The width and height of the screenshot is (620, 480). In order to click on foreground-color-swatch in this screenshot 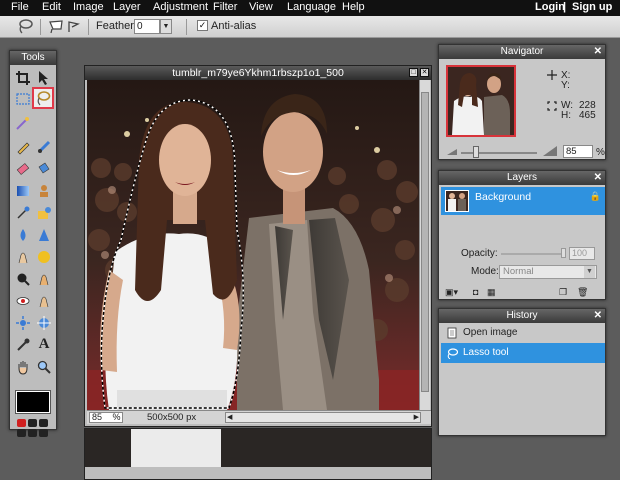, I will do `click(33, 402)`.